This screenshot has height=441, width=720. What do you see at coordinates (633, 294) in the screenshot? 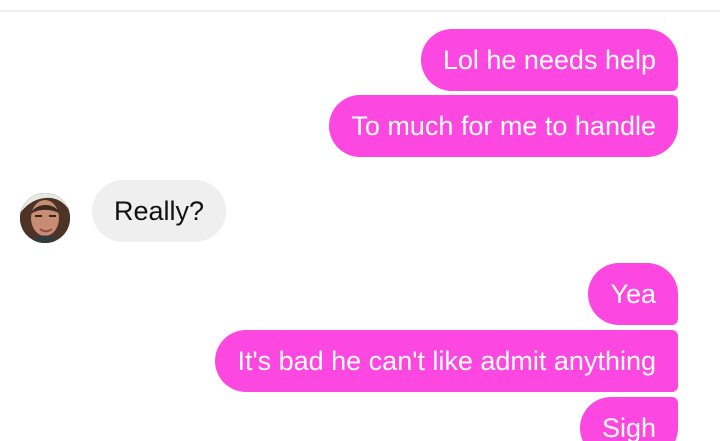
I see `outgoing-message-bubble: Yea` at bounding box center [633, 294].